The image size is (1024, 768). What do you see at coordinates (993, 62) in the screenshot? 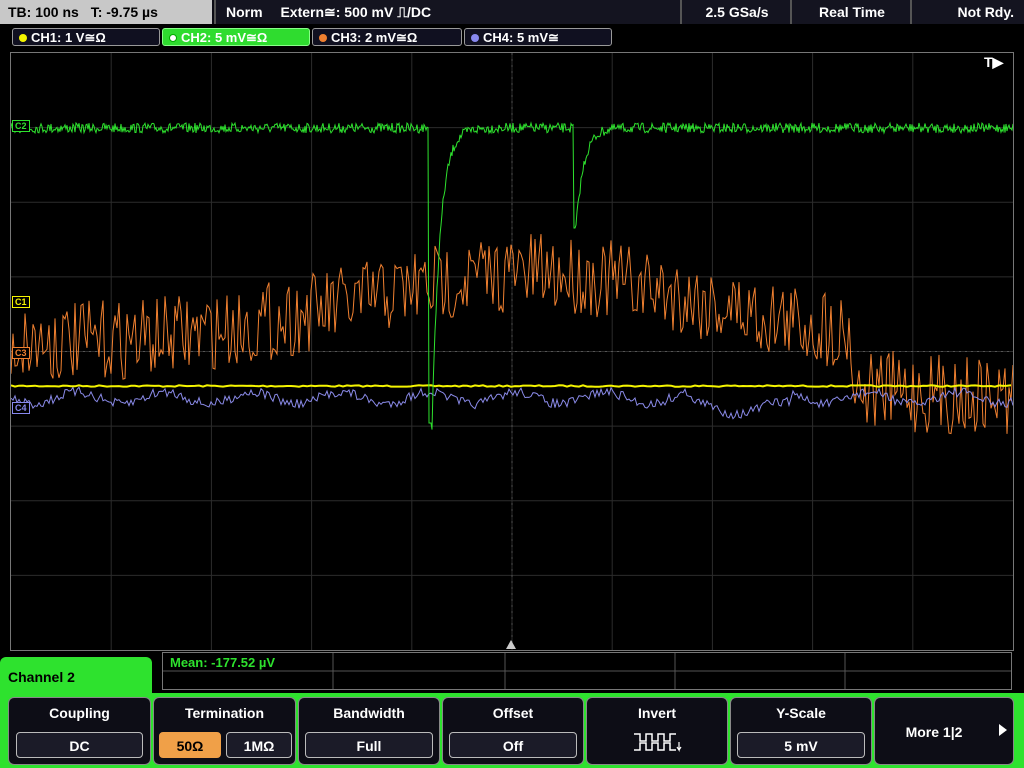
I see `trigger-position-marker: T▶` at bounding box center [993, 62].